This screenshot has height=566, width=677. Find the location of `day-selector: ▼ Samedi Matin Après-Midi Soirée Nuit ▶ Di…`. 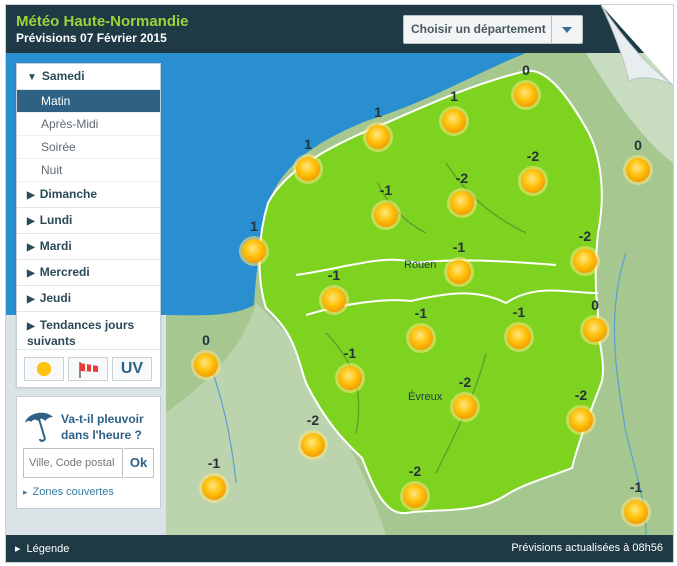

day-selector: ▼ Samedi Matin Après-Midi Soirée Nuit ▶ Di… is located at coordinates (88, 225).